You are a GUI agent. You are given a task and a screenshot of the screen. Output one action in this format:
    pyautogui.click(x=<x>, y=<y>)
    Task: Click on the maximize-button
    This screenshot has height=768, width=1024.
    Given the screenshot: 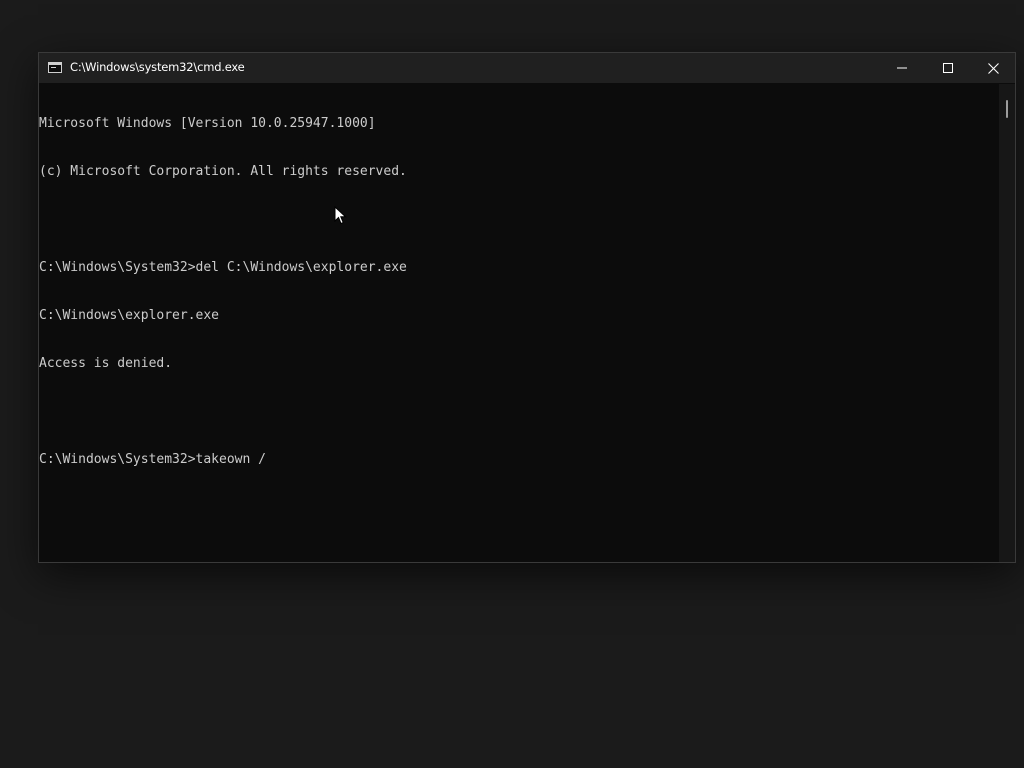 What is the action you would take?
    pyautogui.click(x=948, y=68)
    